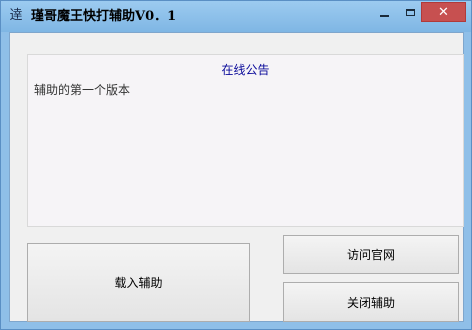 The height and width of the screenshot is (330, 472). What do you see at coordinates (371, 254) in the screenshot?
I see `visit-website-button: 访问官网` at bounding box center [371, 254].